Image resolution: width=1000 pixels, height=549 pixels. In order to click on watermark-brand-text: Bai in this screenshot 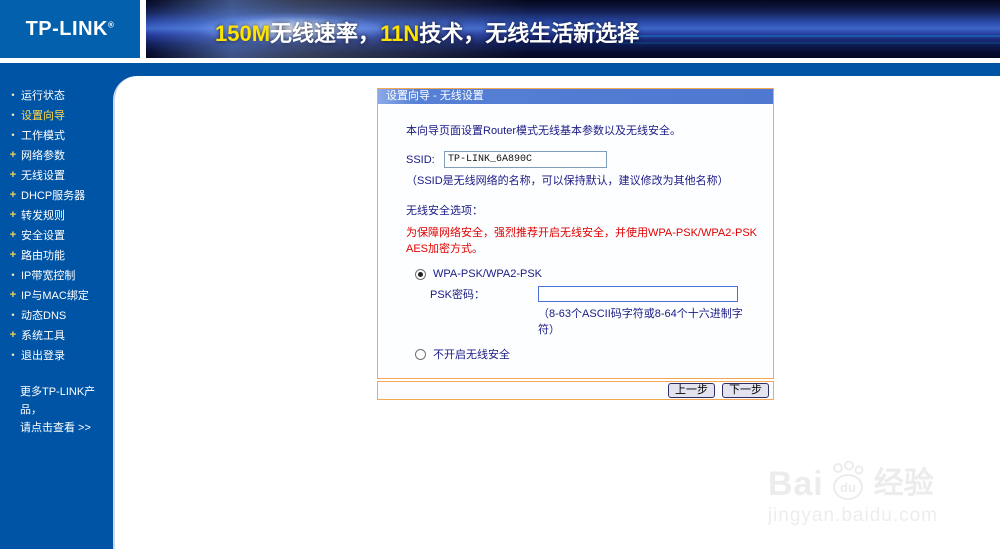, I will do `click(795, 484)`.